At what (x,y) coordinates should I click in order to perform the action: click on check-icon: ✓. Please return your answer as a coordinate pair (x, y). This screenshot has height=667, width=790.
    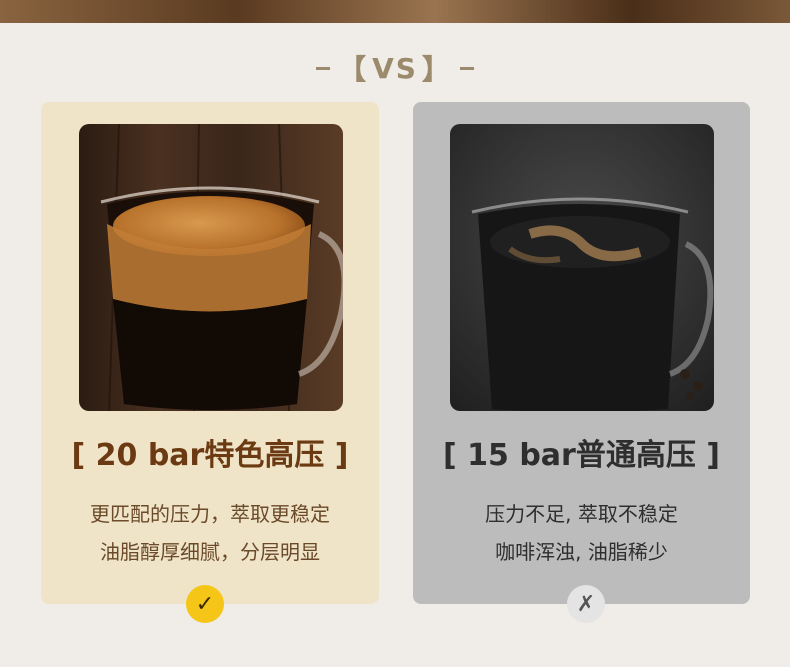
    Looking at the image, I should click on (205, 604).